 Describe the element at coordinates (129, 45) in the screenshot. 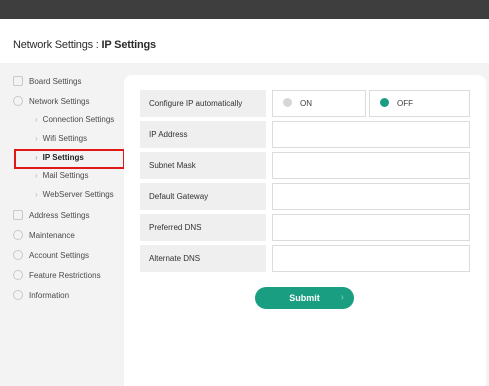

I see `breadcrumb-current: IP Settings` at that location.